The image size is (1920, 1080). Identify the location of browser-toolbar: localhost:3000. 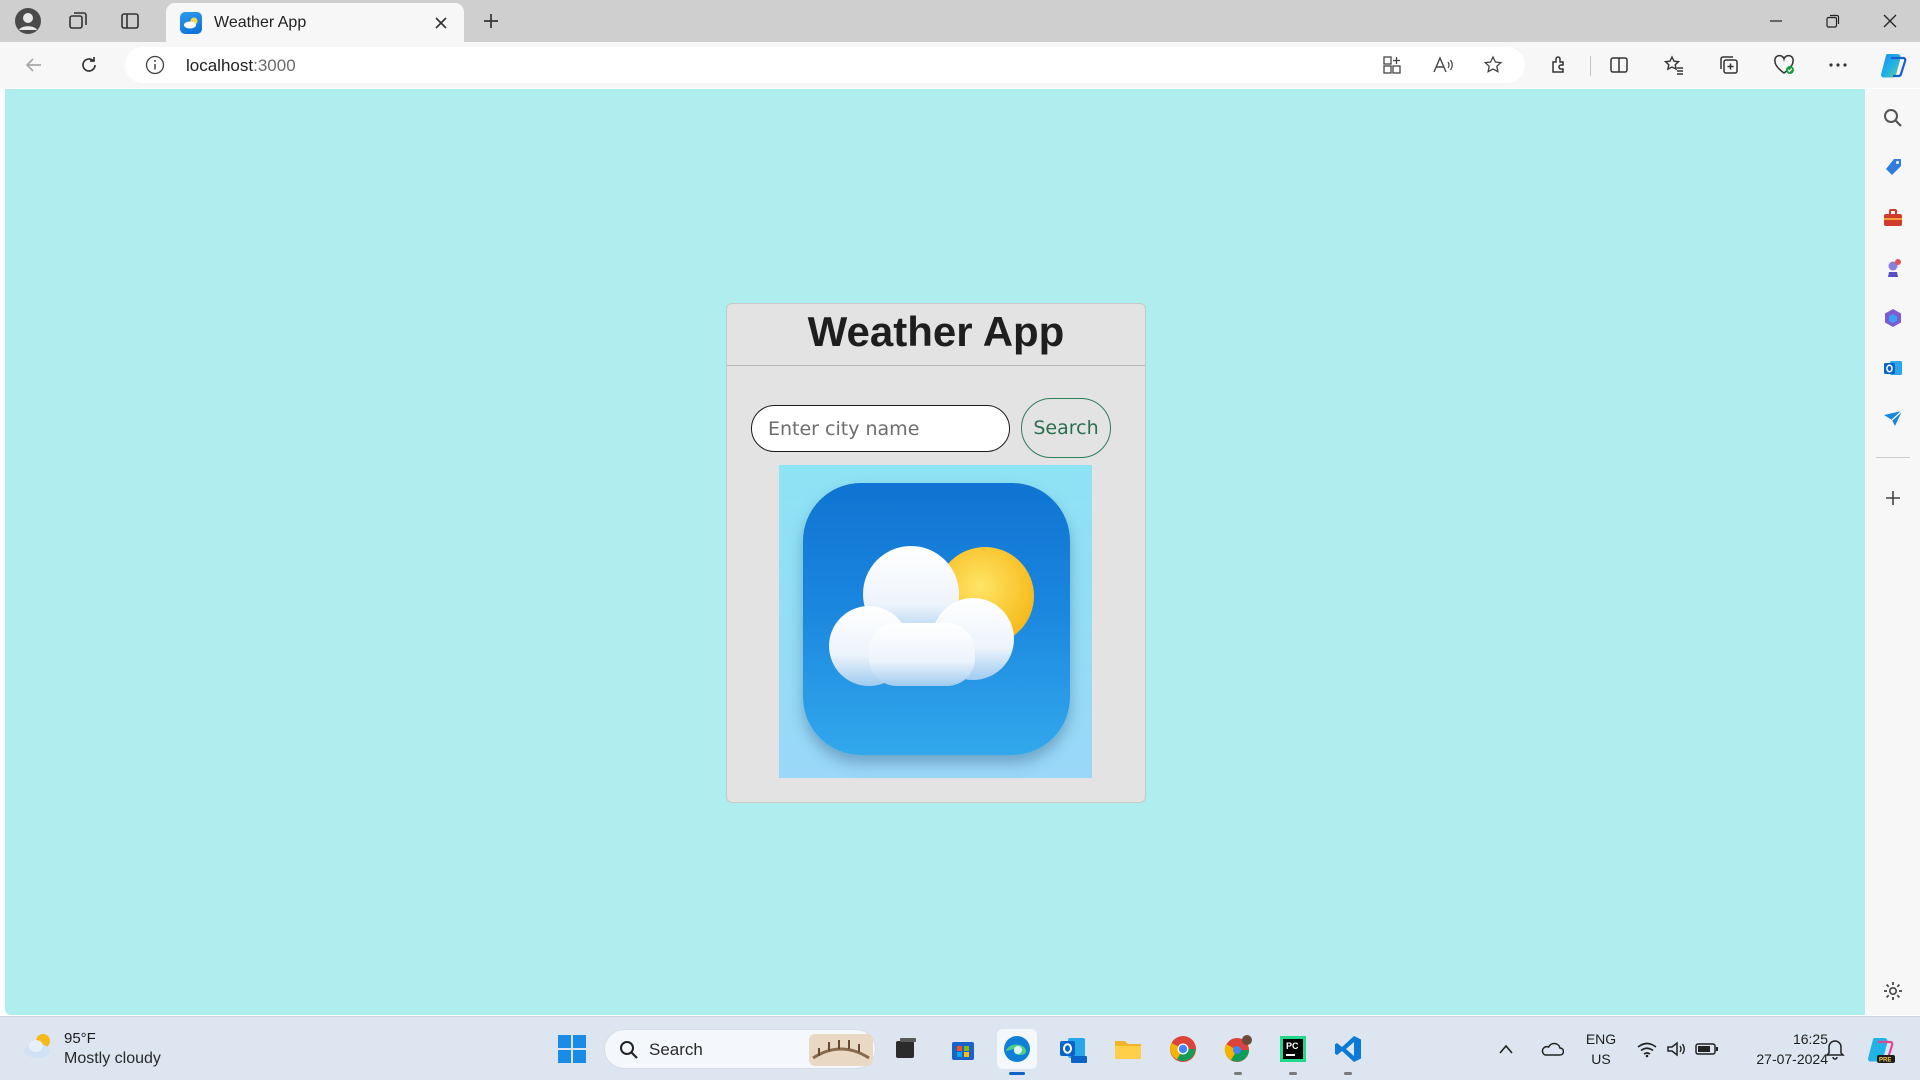
(960, 65).